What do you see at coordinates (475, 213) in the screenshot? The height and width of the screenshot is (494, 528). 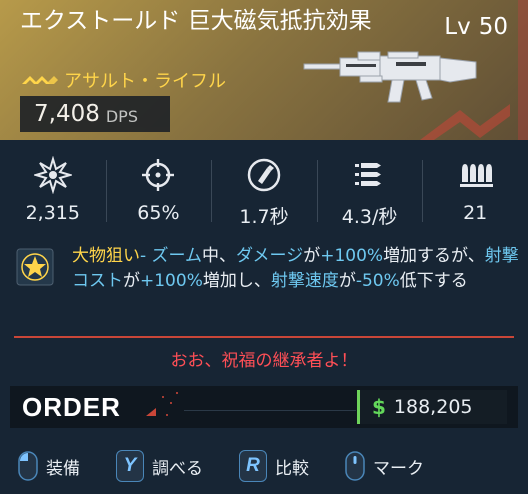 I see `stat-magazine-value: 21` at bounding box center [475, 213].